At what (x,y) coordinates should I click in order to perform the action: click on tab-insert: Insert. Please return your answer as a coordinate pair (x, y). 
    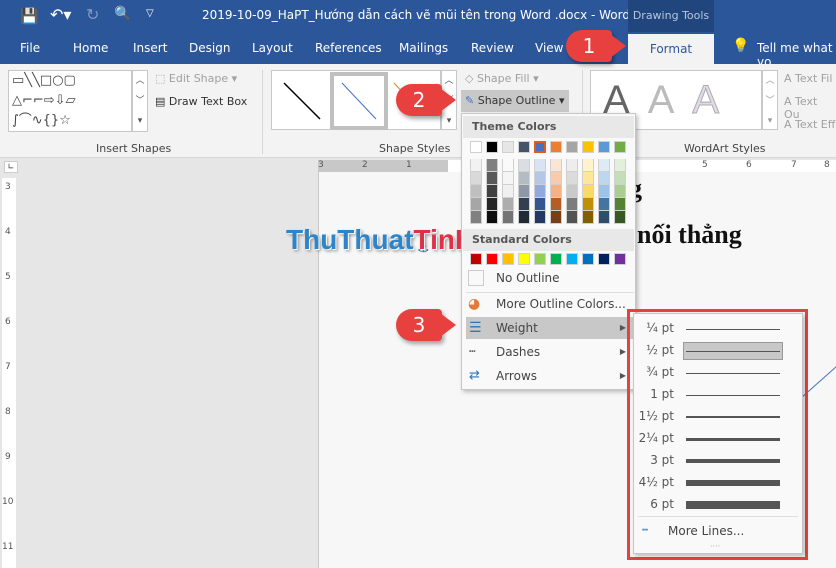
    Looking at the image, I should click on (150, 48).